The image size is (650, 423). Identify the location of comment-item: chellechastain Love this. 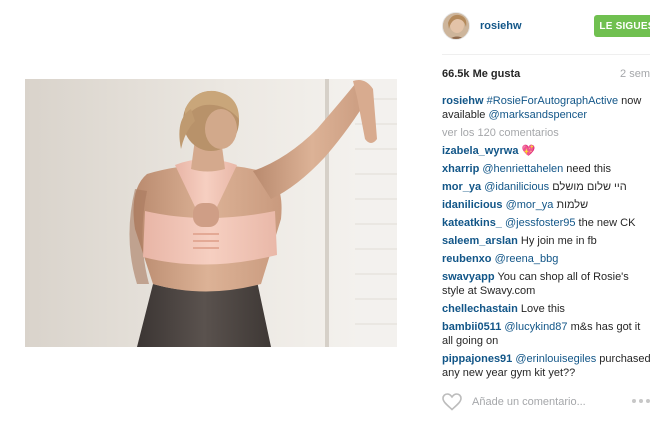
(546, 309).